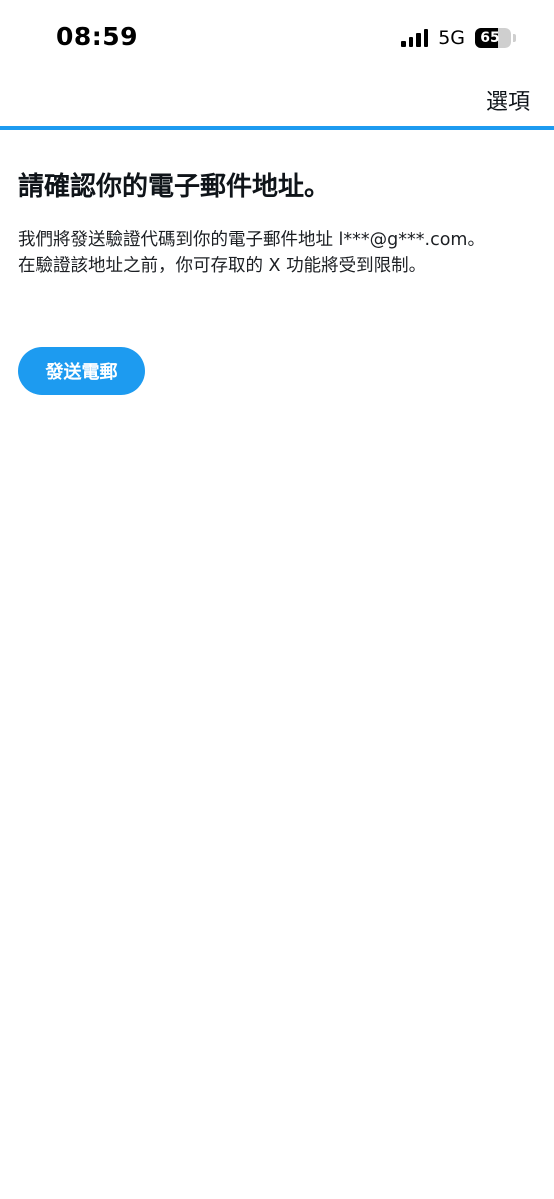 This screenshot has height=1199, width=554. What do you see at coordinates (81, 371) in the screenshot?
I see `send-email-button: 發送電郵` at bounding box center [81, 371].